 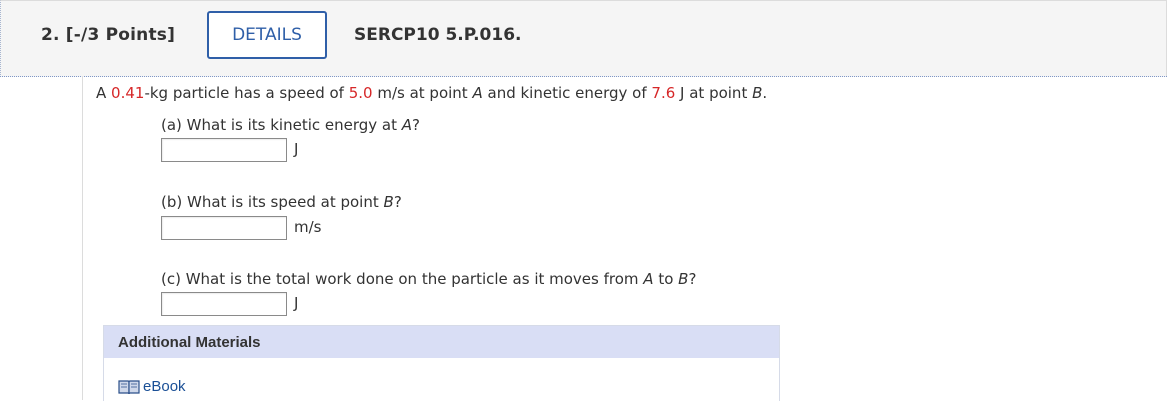 What do you see at coordinates (441, 363) in the screenshot?
I see `additional-materials-panel: Additional Materials eBook` at bounding box center [441, 363].